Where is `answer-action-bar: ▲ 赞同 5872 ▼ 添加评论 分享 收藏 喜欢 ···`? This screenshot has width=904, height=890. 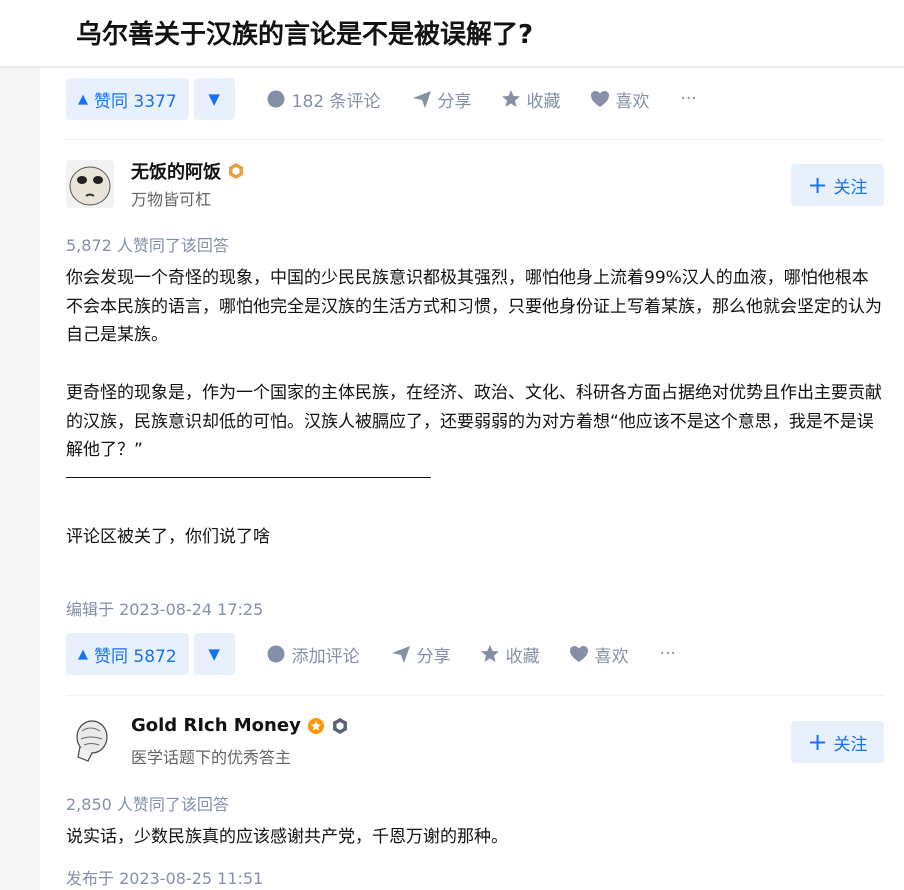 answer-action-bar: ▲ 赞同 5872 ▼ 添加评论 分享 收藏 喜欢 ··· is located at coordinates (371, 654).